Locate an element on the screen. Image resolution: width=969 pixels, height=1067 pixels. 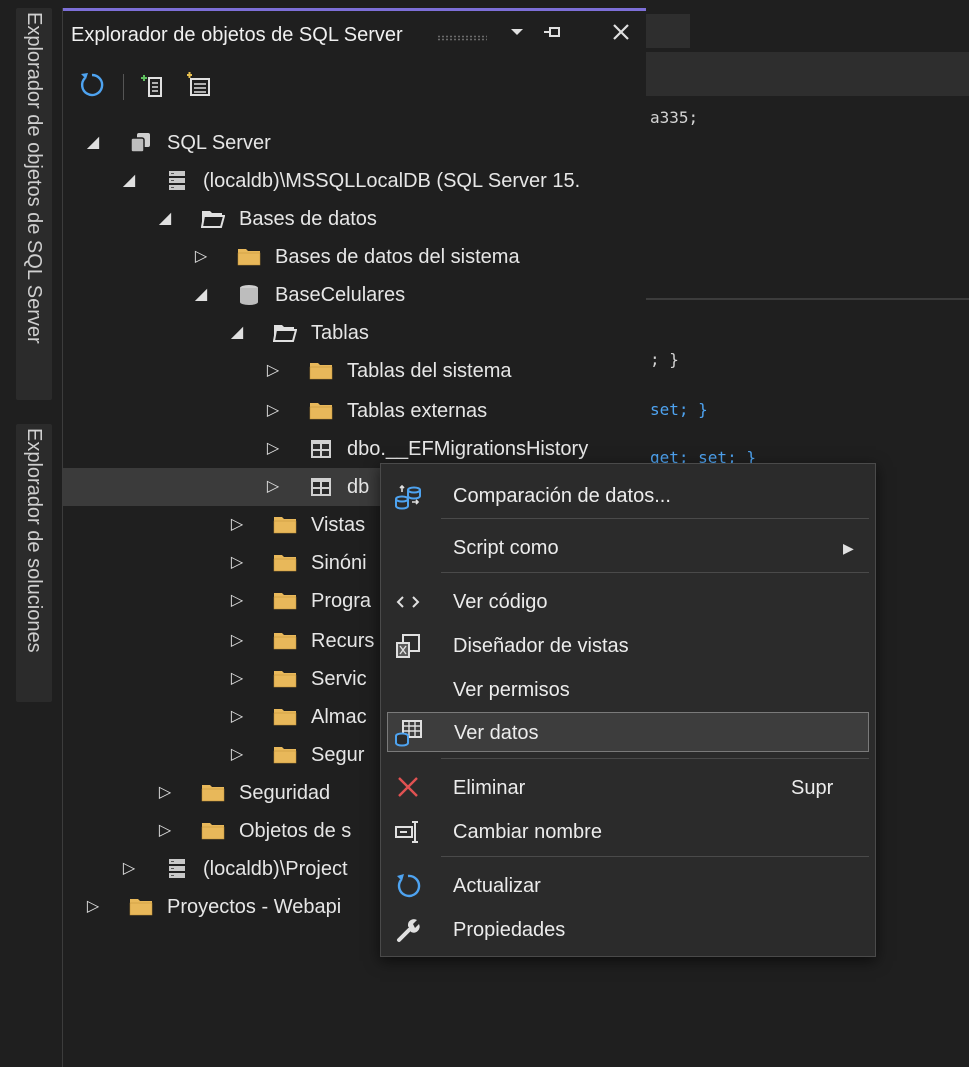
tab-object-explorer-label: Explorador de objetos de SQL Server is located at coordinates (34, 178).